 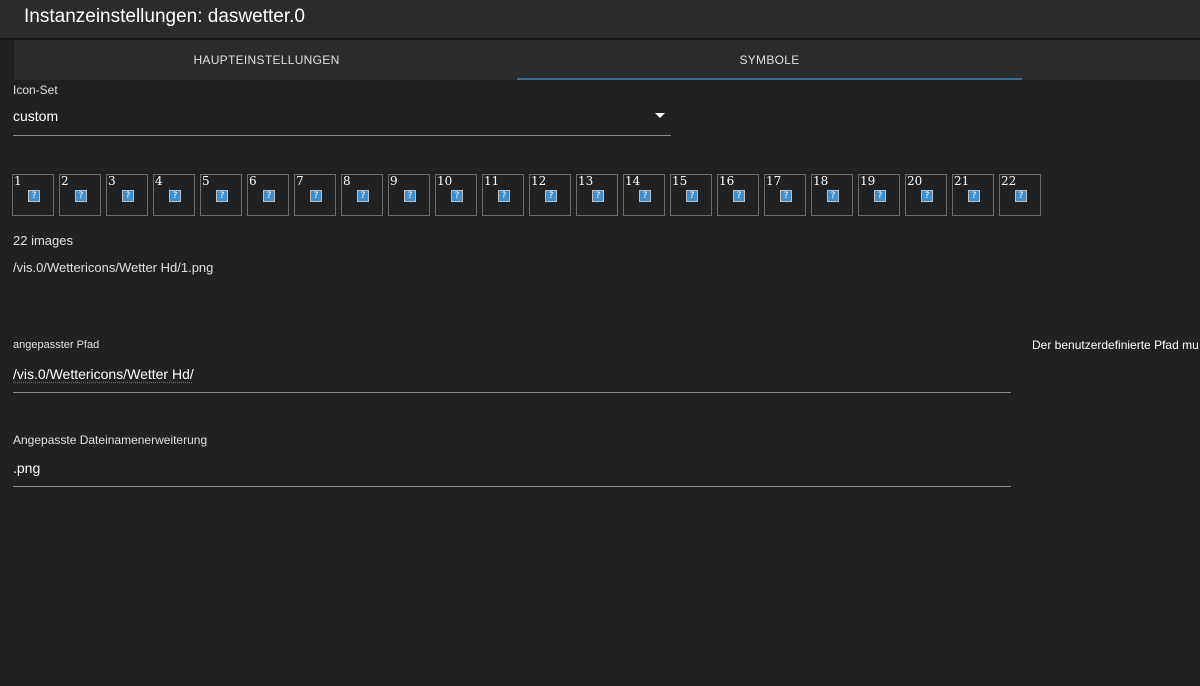 What do you see at coordinates (868, 181) in the screenshot?
I see `icon-slot-number: 19` at bounding box center [868, 181].